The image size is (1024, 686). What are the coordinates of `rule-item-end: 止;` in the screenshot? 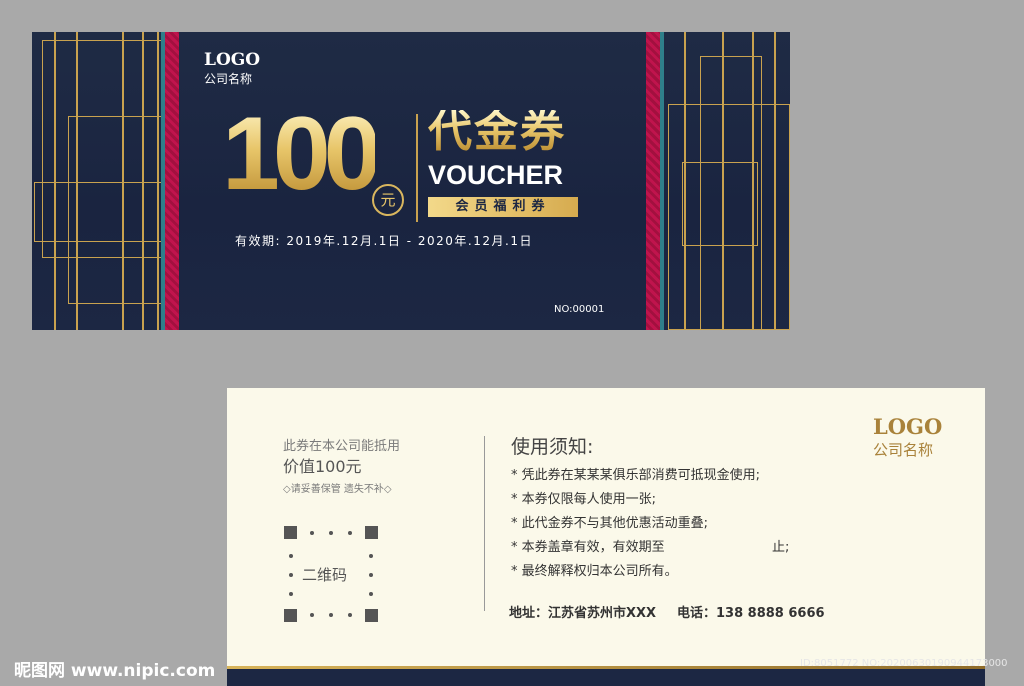 It's located at (781, 547).